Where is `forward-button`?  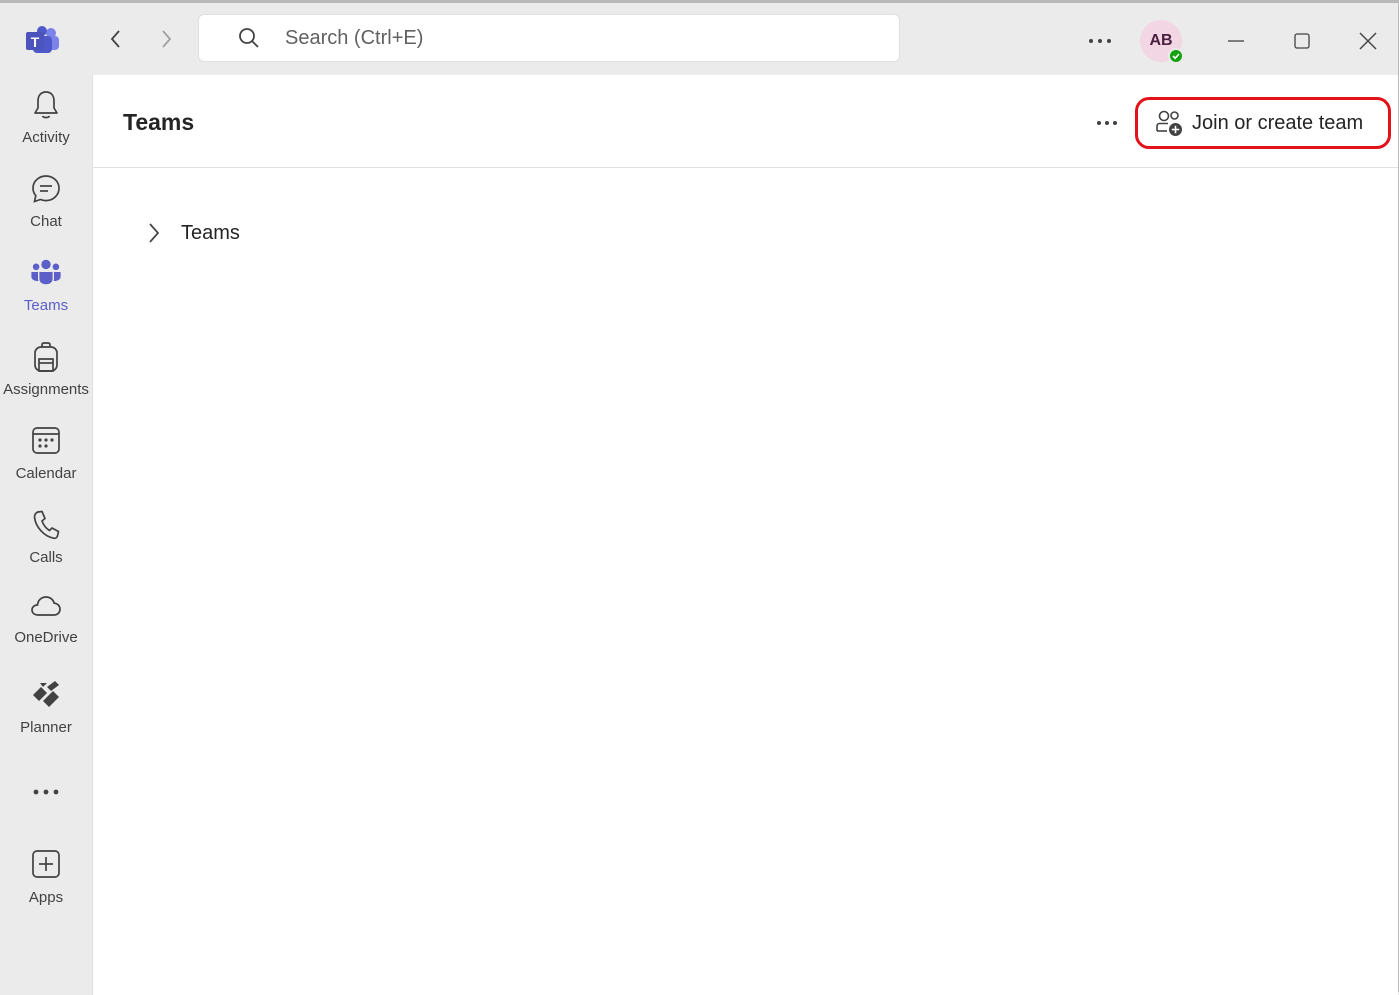
forward-button is located at coordinates (166, 39).